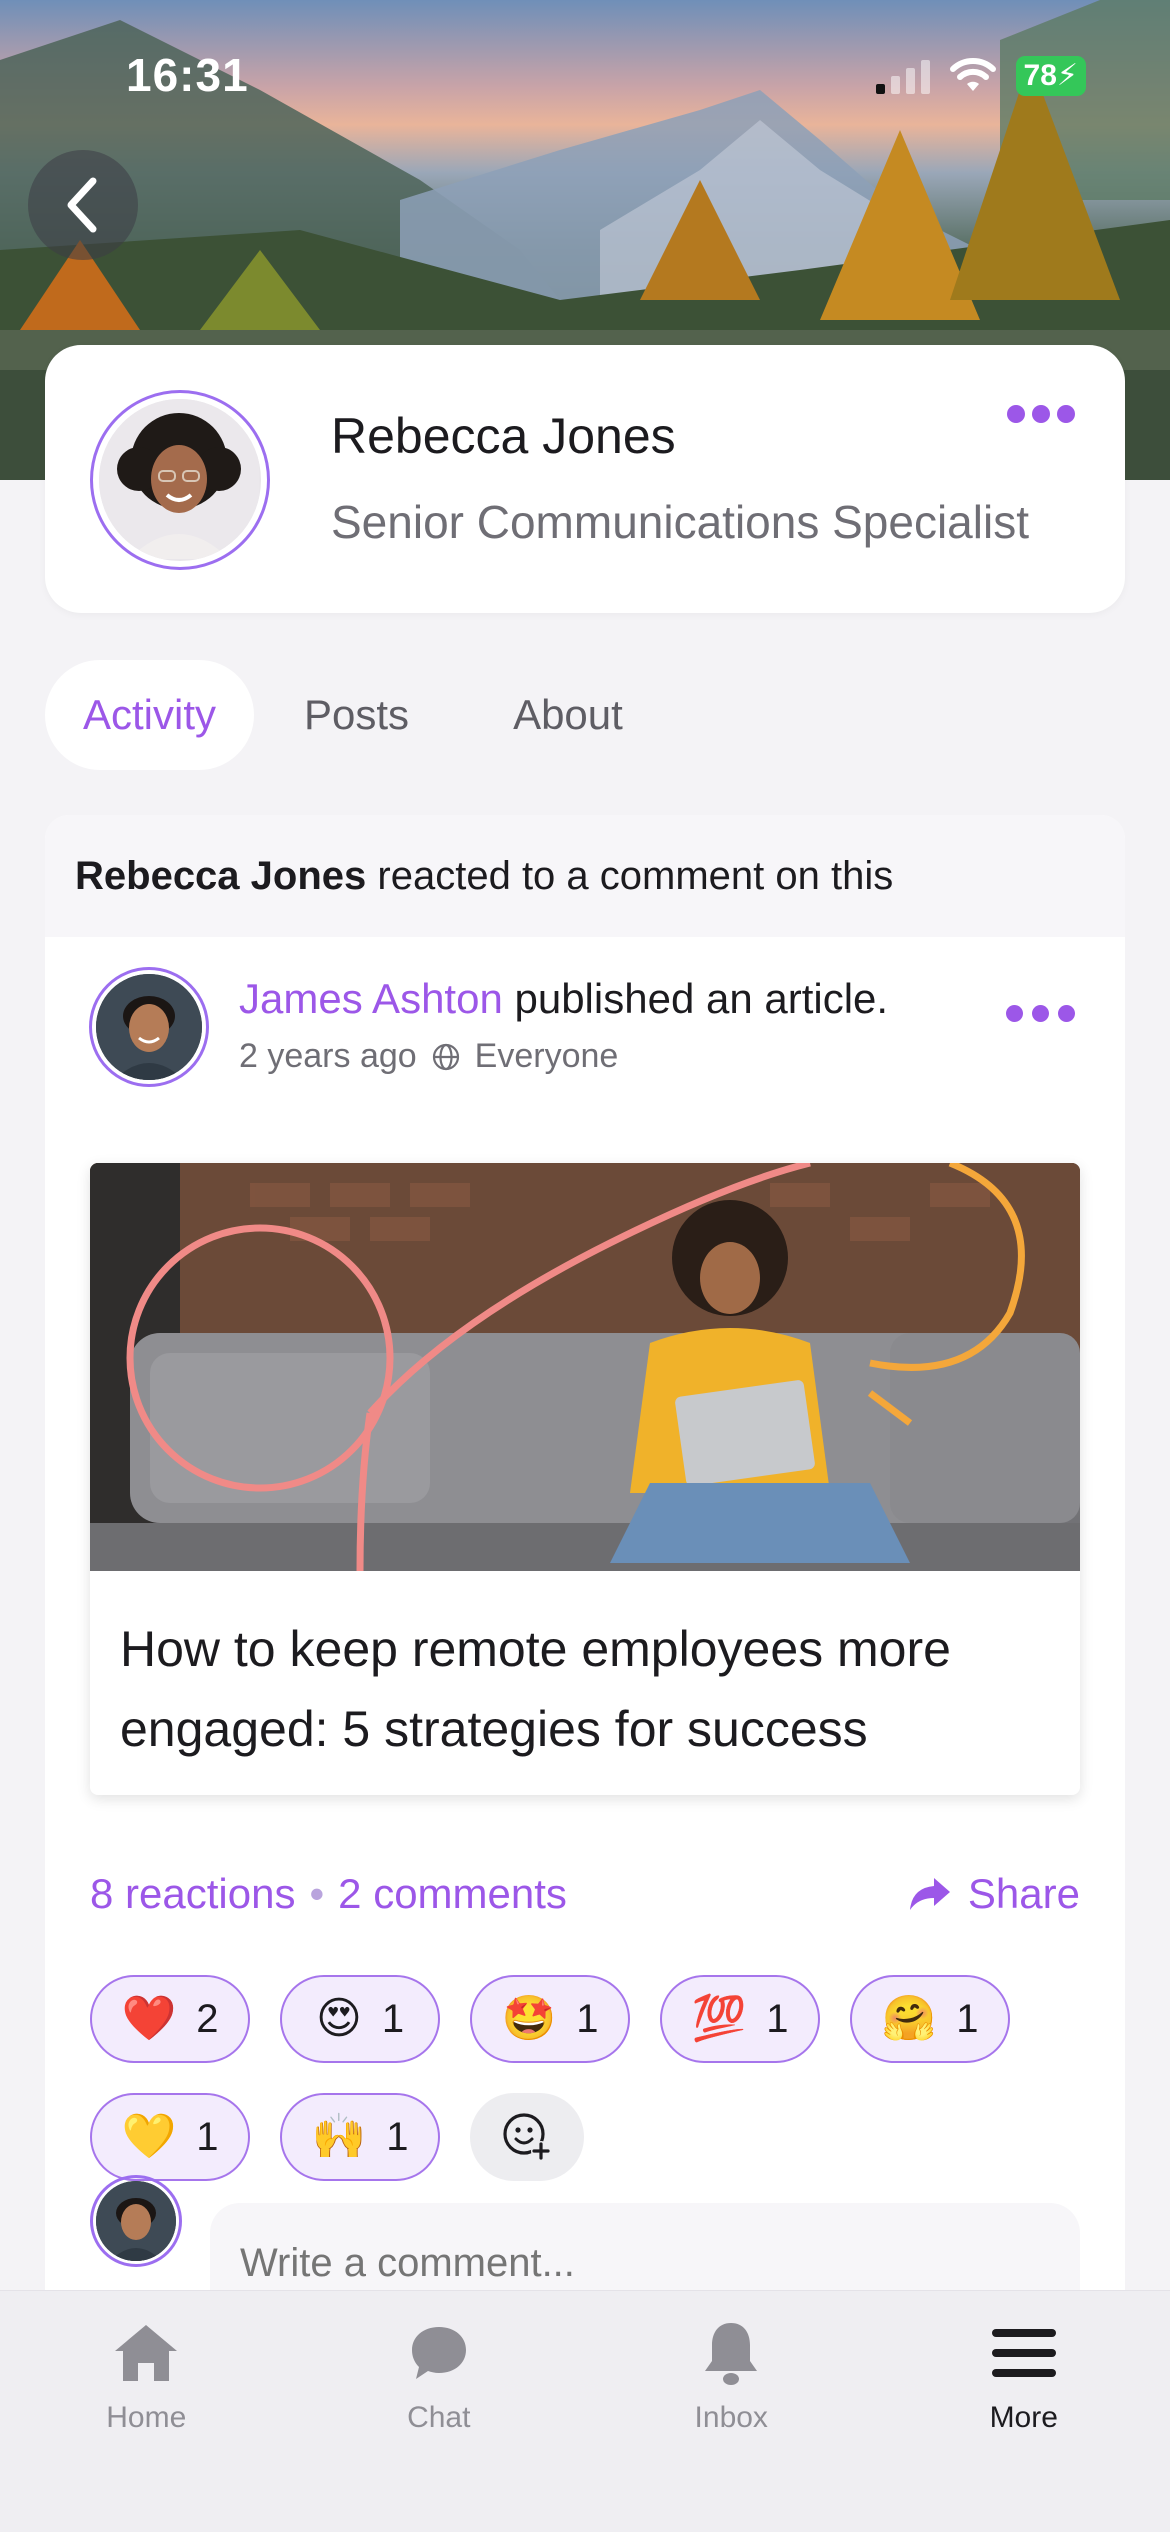 This screenshot has height=2532, width=1170. Describe the element at coordinates (972, 74) in the screenshot. I see `wifi-icon` at that location.